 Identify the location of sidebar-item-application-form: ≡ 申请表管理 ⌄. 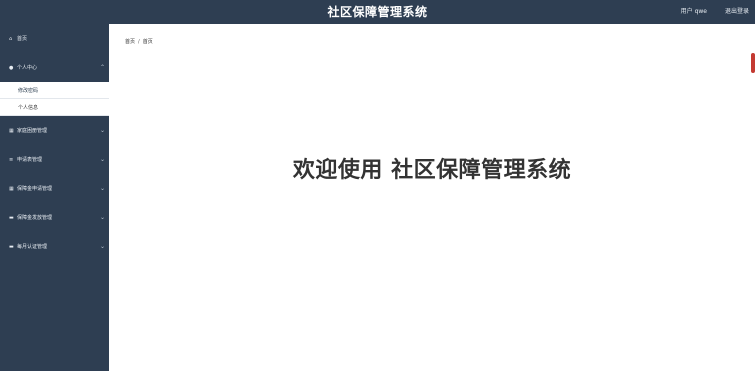
(54, 159).